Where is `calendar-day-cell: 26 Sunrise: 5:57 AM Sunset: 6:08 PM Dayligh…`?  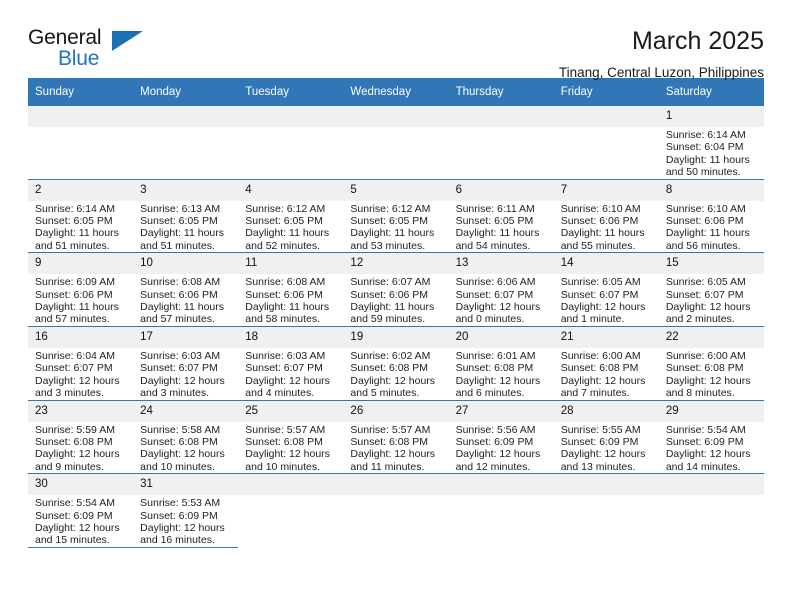 calendar-day-cell: 26 Sunrise: 5:57 AM Sunset: 6:08 PM Dayligh… is located at coordinates (396, 437).